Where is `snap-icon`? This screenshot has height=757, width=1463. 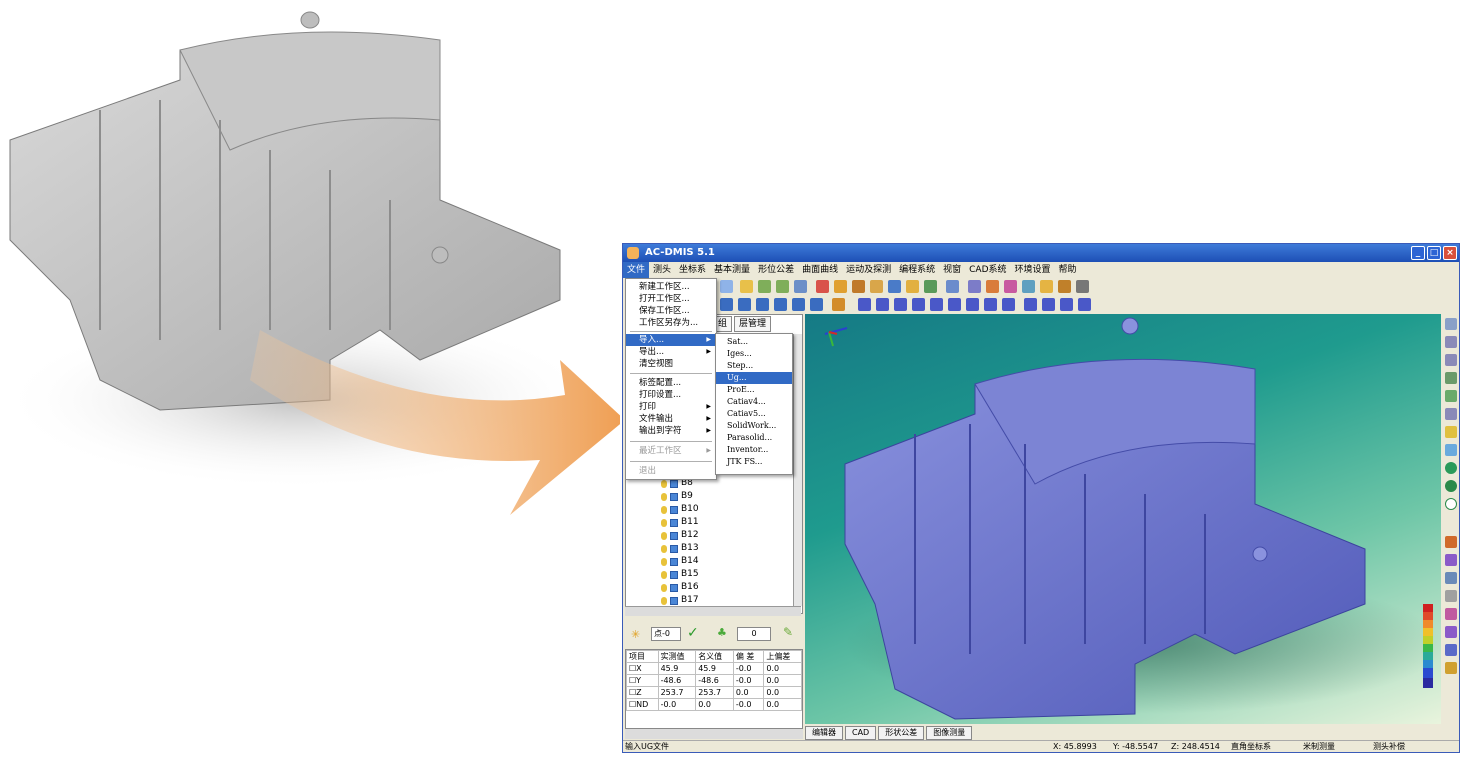 snap-icon is located at coordinates (1451, 596).